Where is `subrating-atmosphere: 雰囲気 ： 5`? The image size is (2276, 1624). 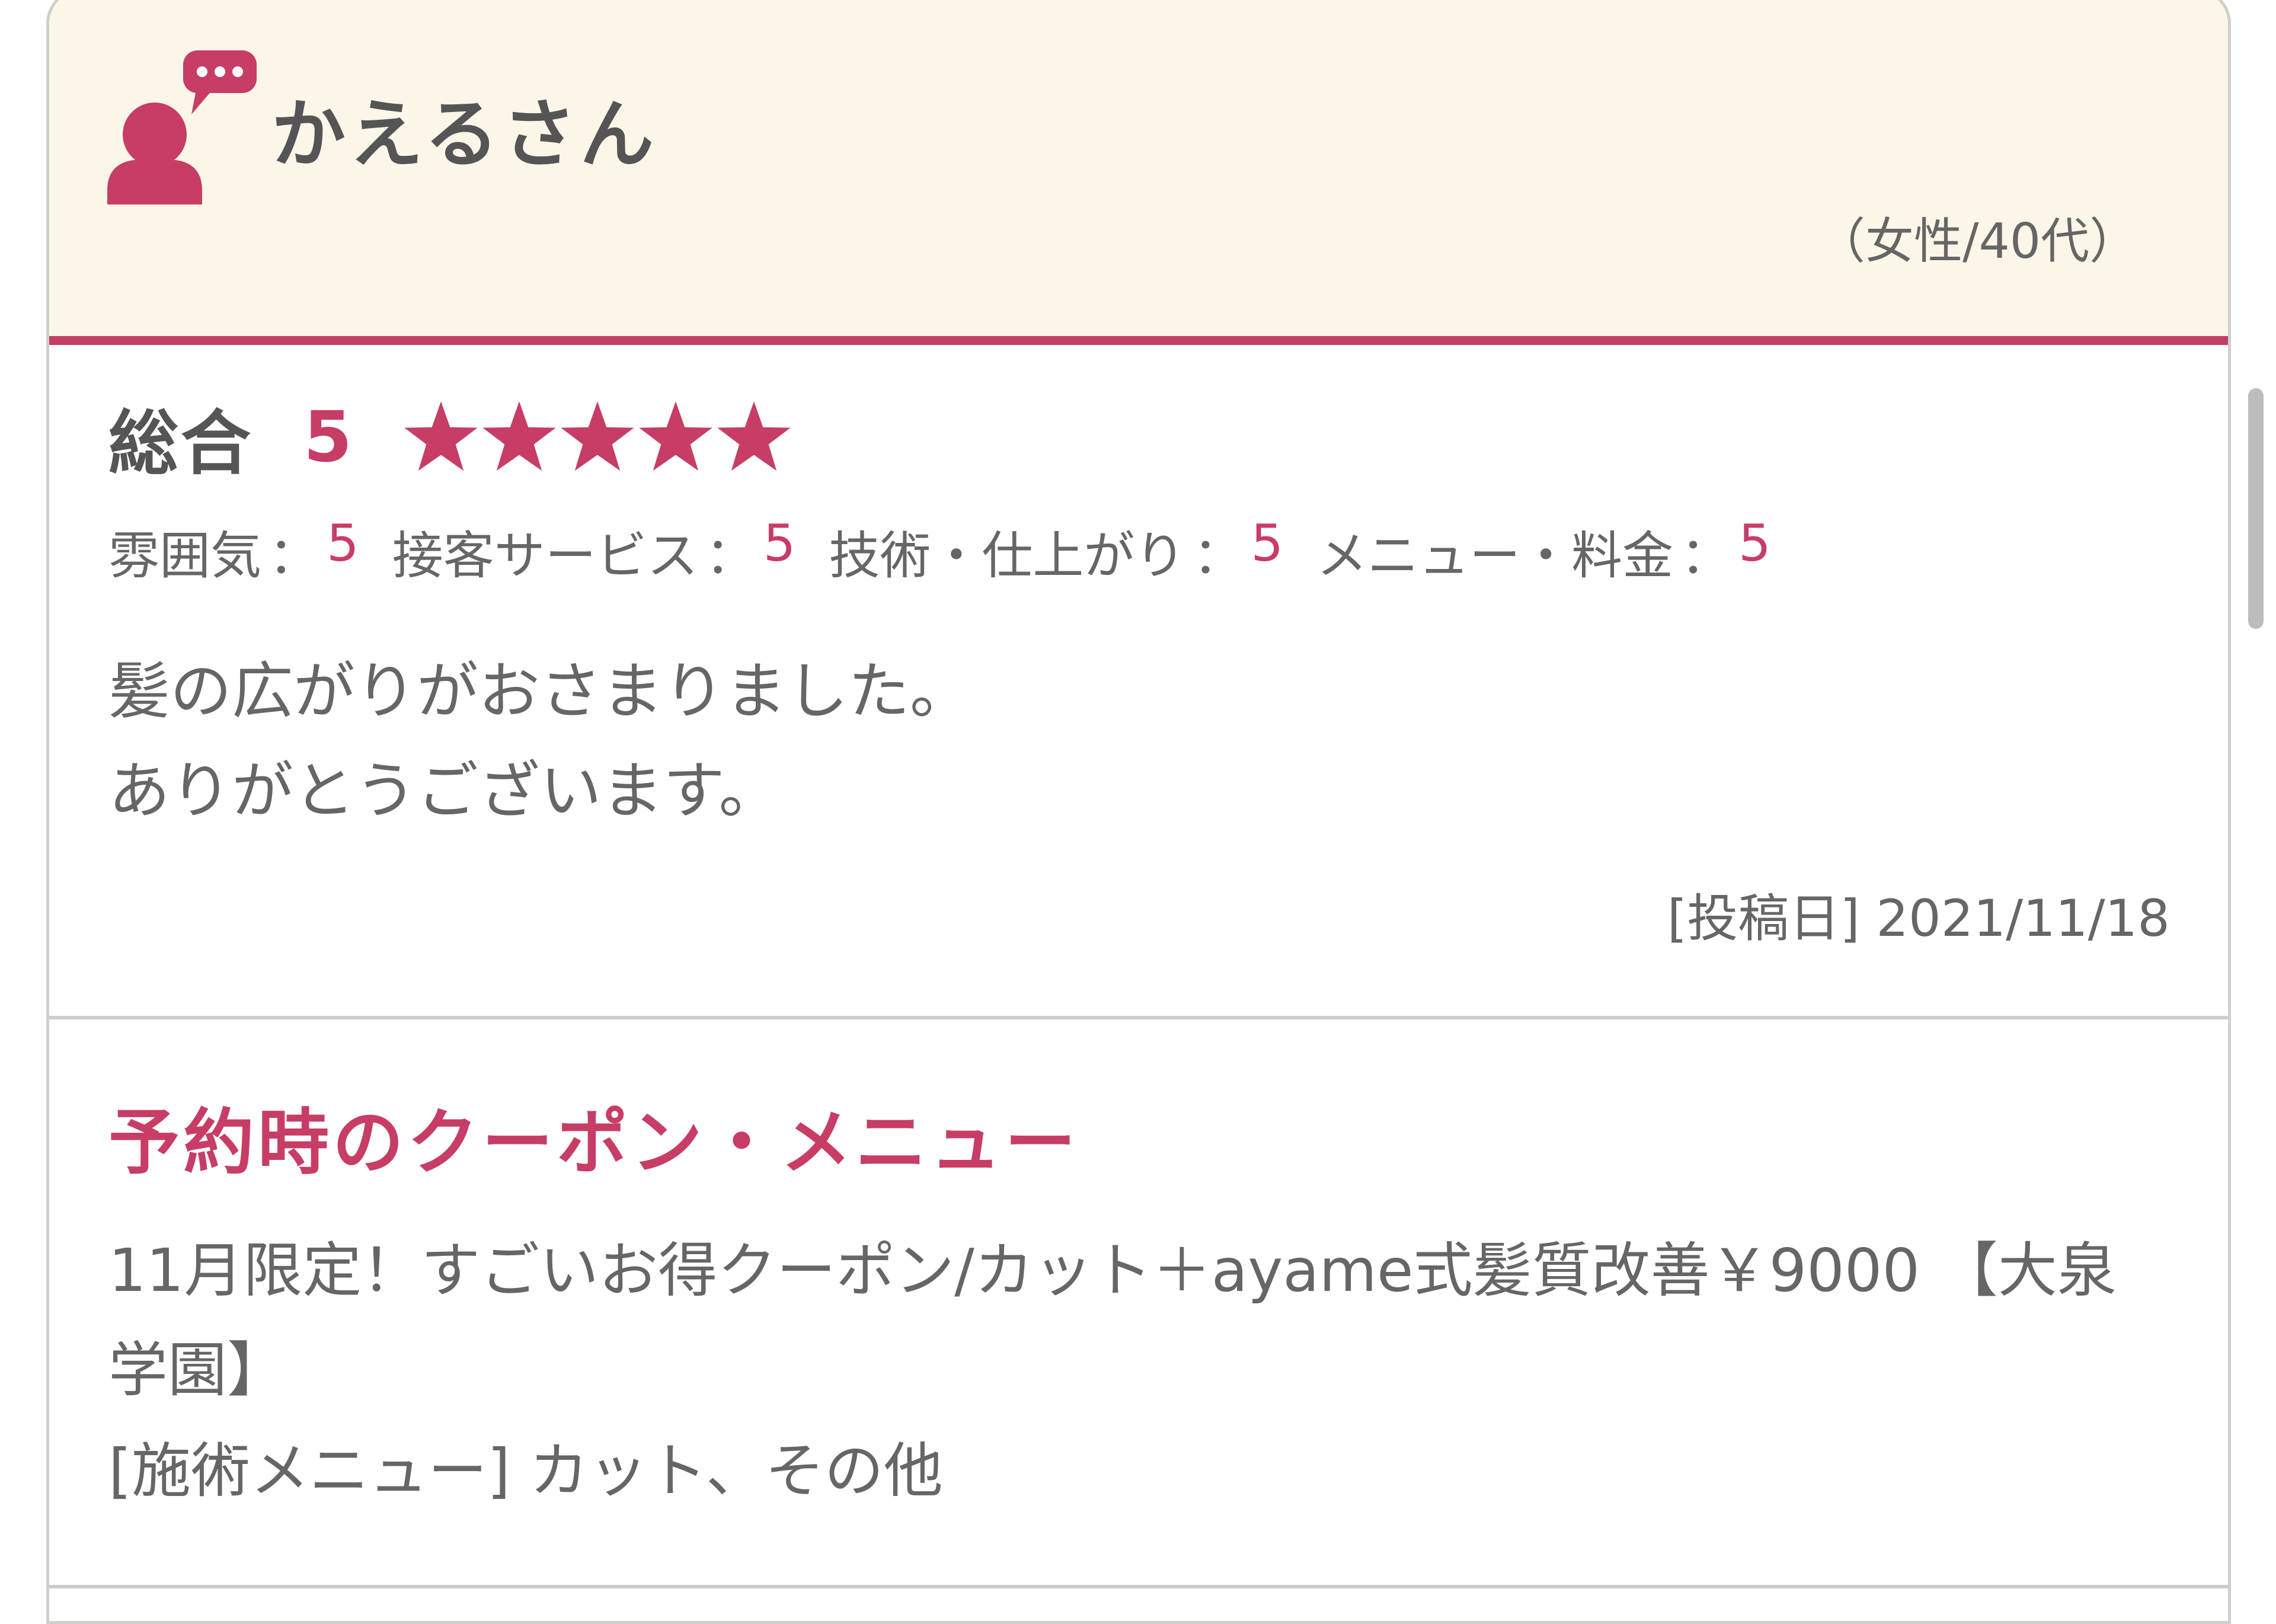 subrating-atmosphere: 雰囲気 ： 5 is located at coordinates (233, 551).